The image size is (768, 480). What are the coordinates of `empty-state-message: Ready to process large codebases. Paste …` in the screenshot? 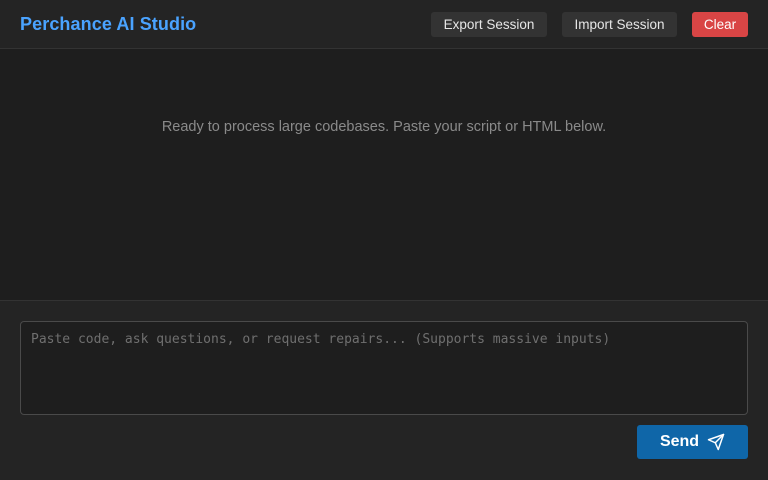 It's located at (384, 127).